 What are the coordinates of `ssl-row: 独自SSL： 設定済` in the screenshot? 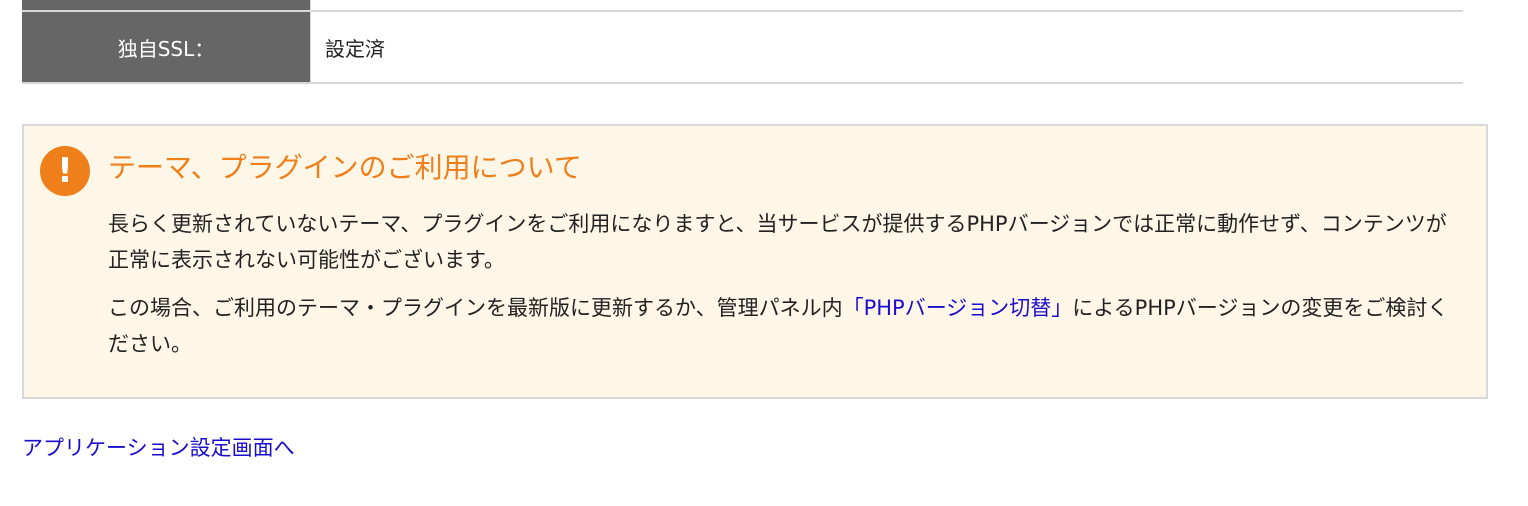 It's located at (742, 48).